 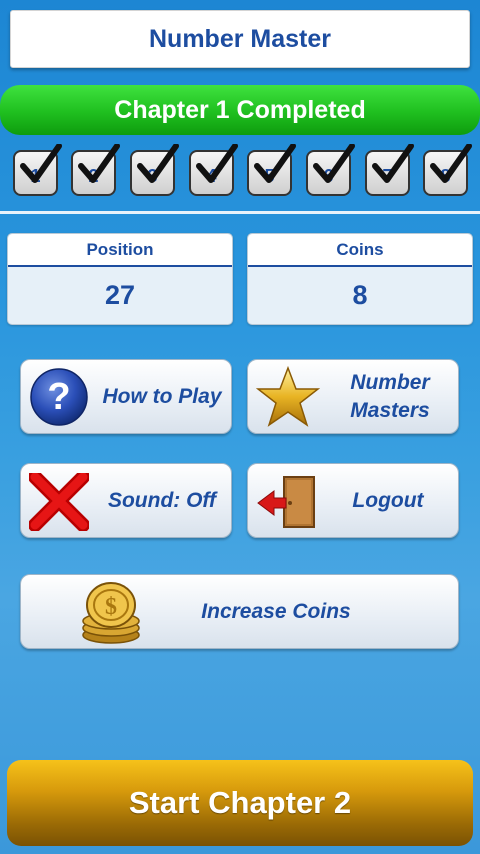 What do you see at coordinates (390, 410) in the screenshot?
I see `number-masters-label-line2: Masters` at bounding box center [390, 410].